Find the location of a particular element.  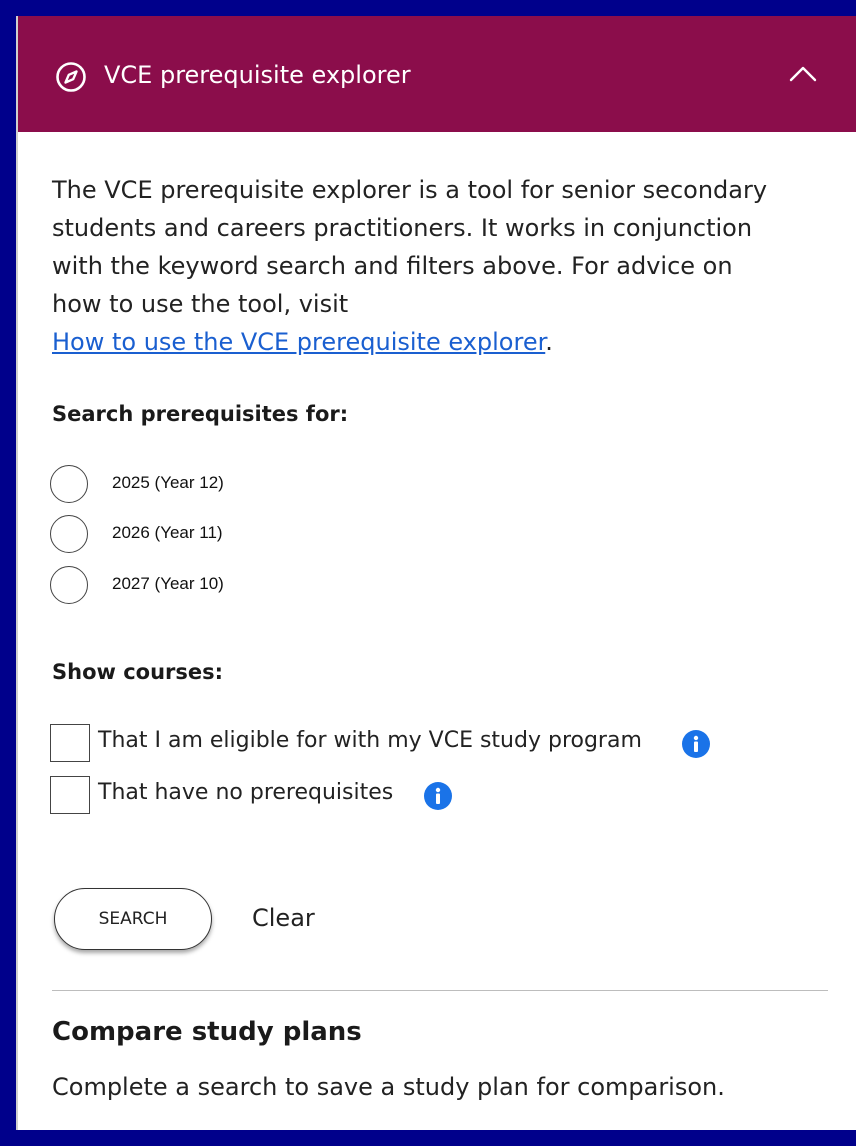

divider is located at coordinates (440, 990).